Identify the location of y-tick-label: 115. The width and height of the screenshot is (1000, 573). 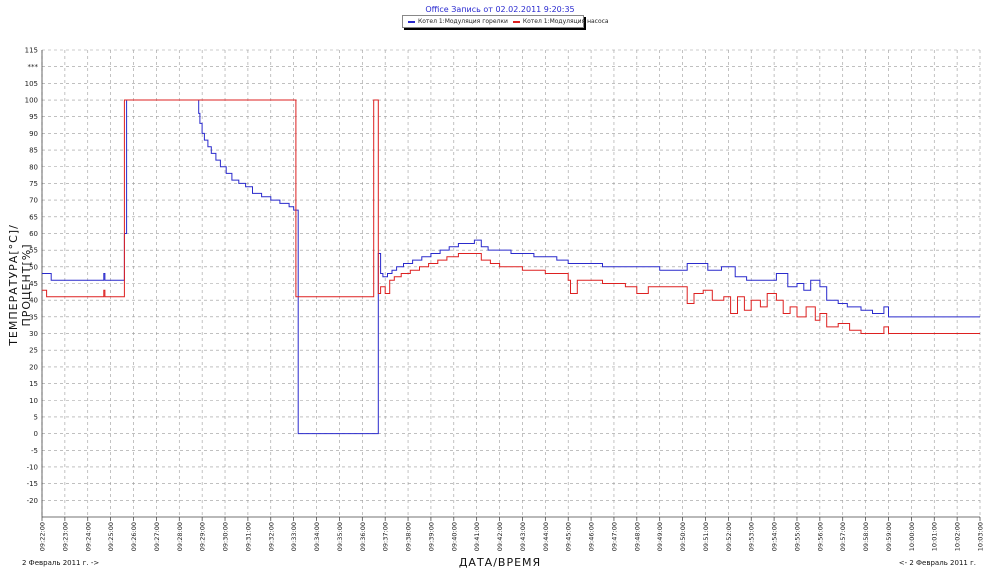
(31, 51).